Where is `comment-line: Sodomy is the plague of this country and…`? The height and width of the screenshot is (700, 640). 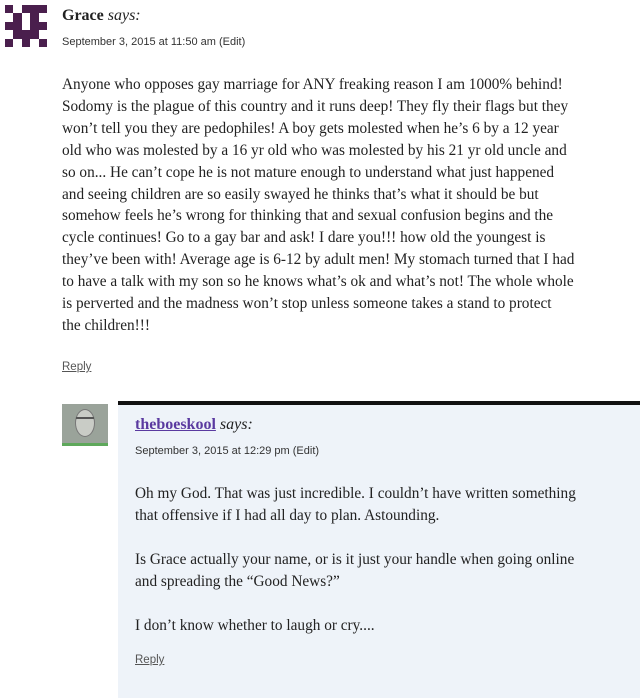 comment-line: Sodomy is the plague of this country and… is located at coordinates (315, 106).